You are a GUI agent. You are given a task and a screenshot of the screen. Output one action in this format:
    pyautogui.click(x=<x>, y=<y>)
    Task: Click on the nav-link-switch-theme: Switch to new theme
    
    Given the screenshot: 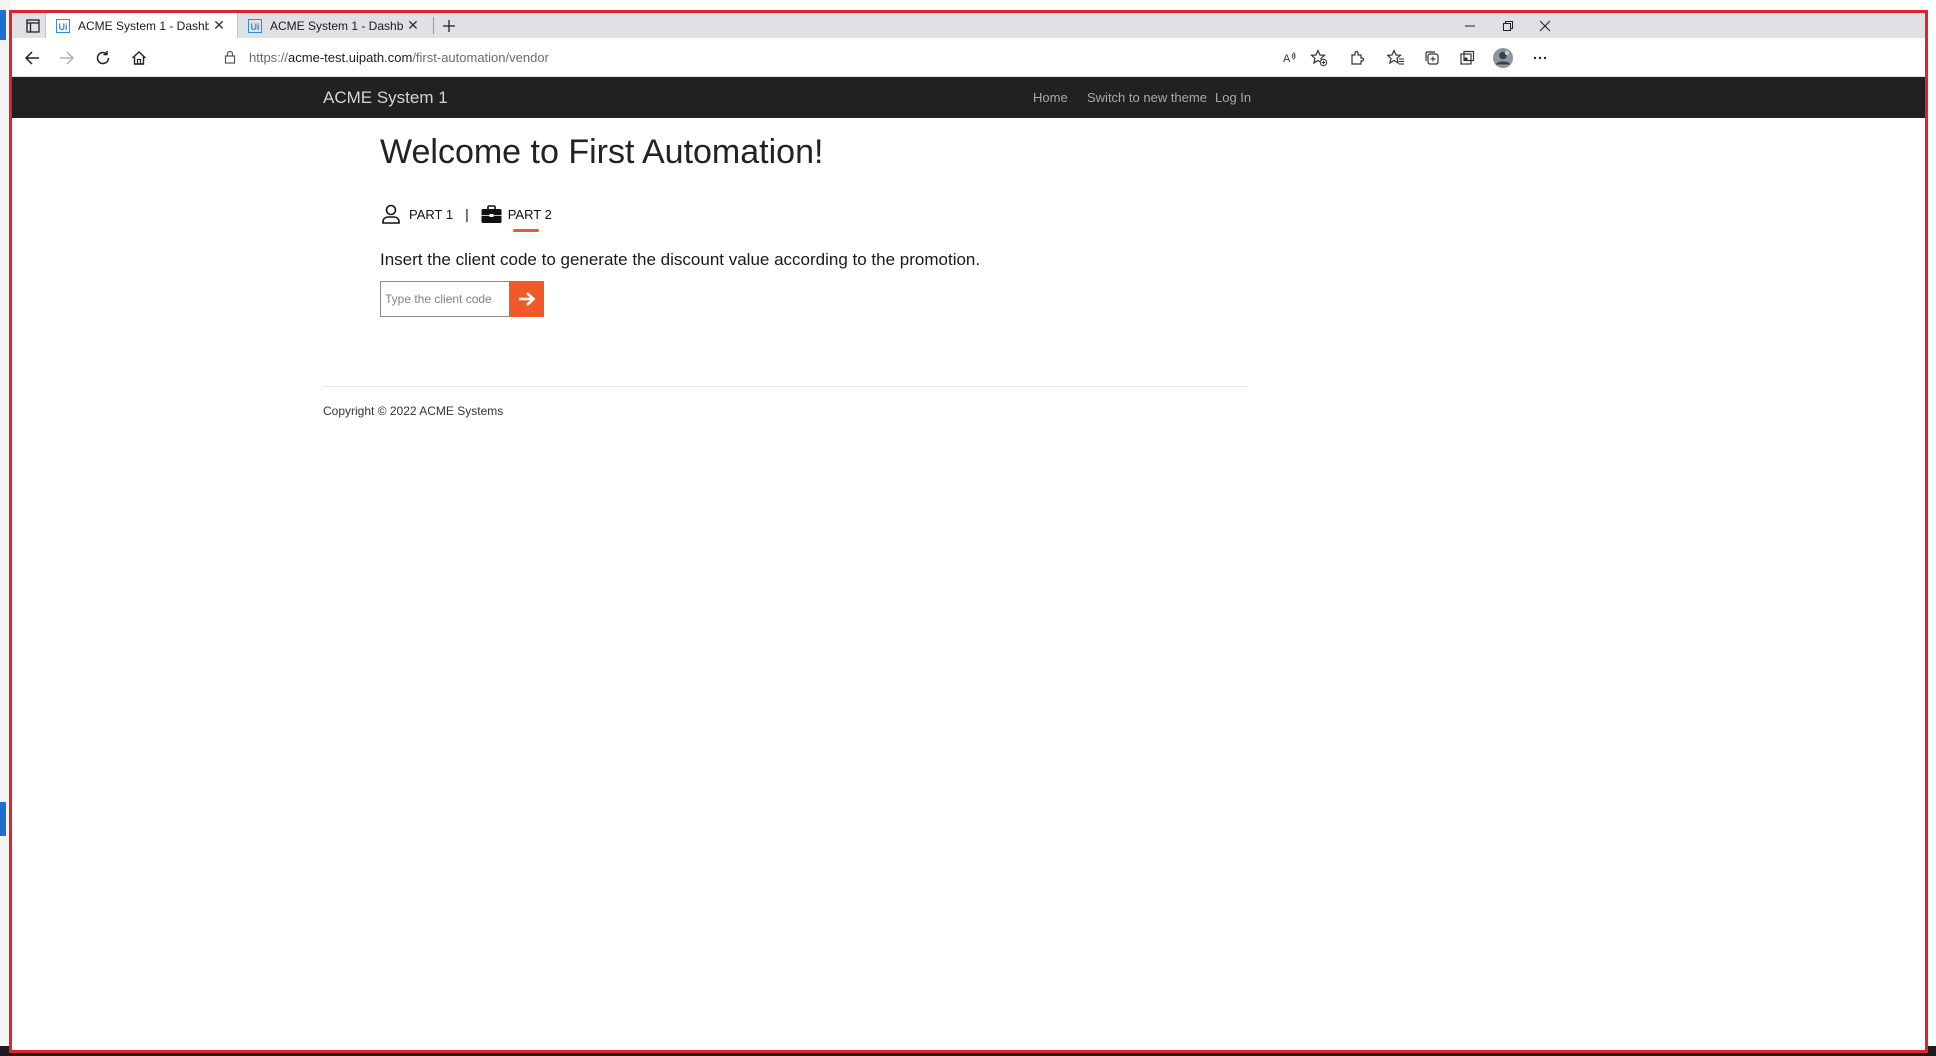 What is the action you would take?
    pyautogui.click(x=1147, y=97)
    